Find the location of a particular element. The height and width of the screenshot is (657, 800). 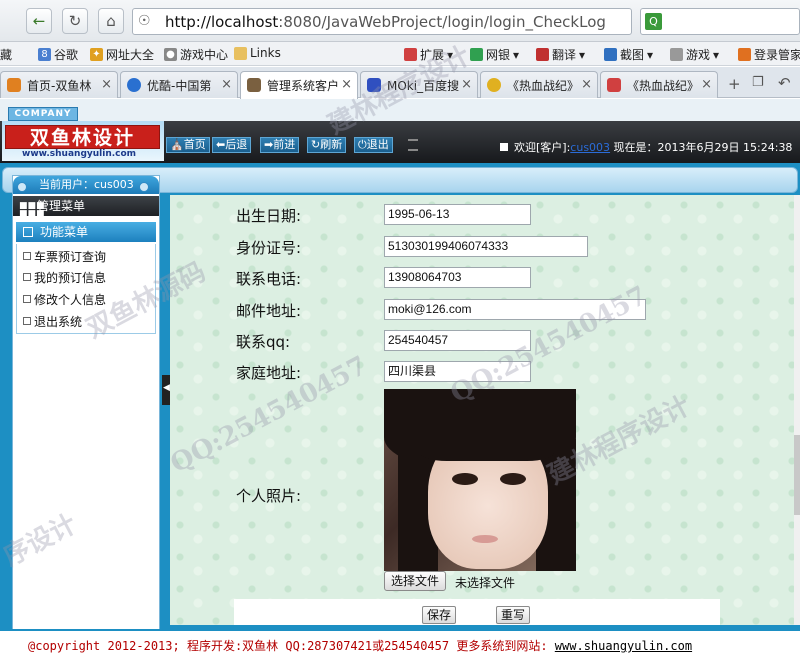

browser-tab: 优酷-中国第 × is located at coordinates (179, 84).